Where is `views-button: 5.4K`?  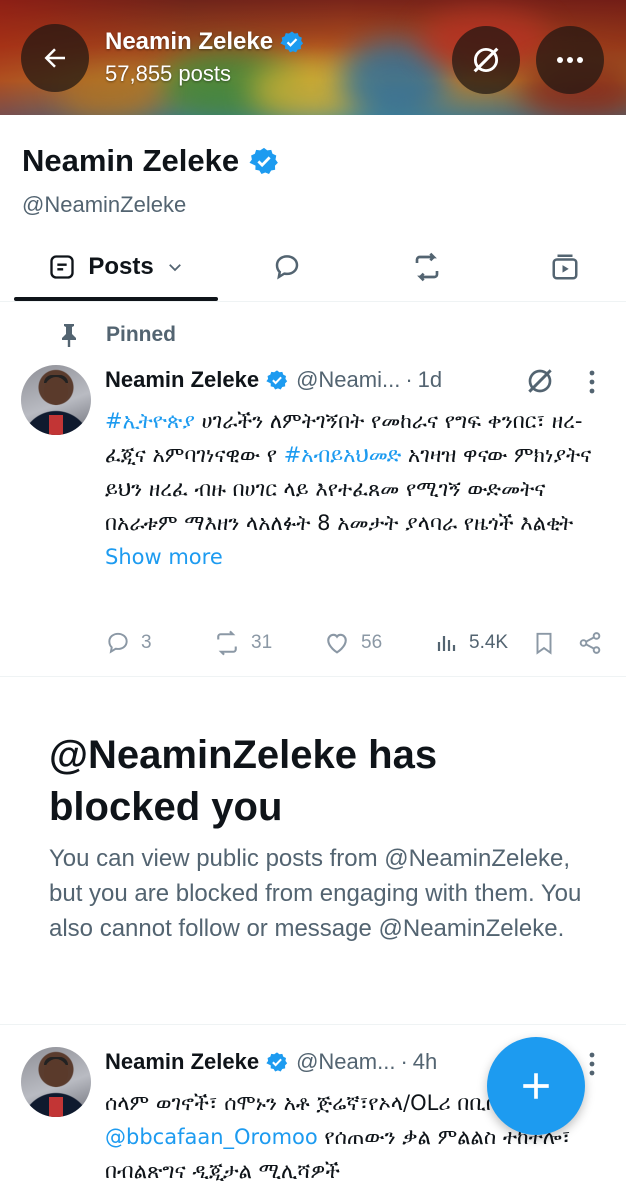 views-button: 5.4K is located at coordinates (471, 643).